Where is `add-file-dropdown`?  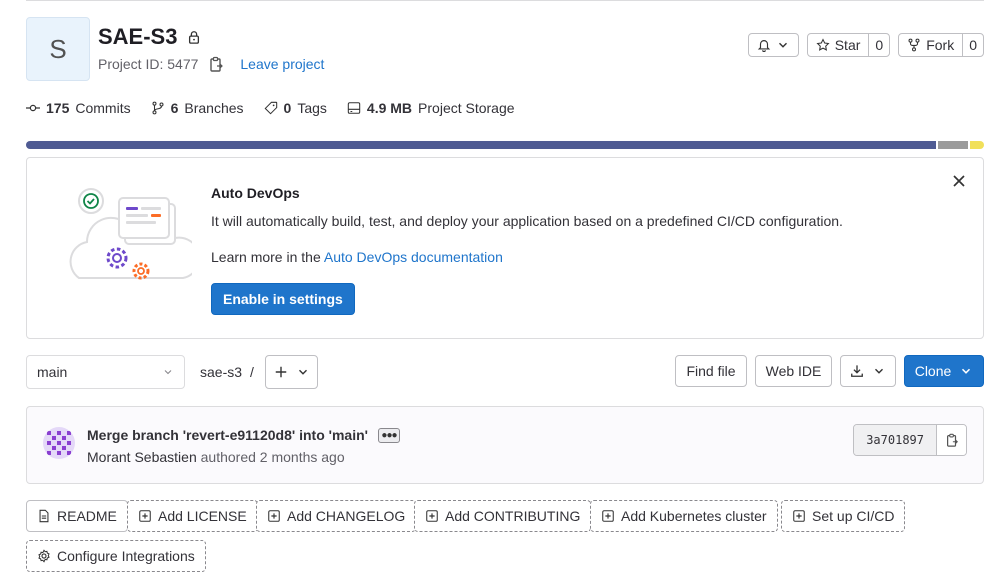 add-file-dropdown is located at coordinates (291, 372).